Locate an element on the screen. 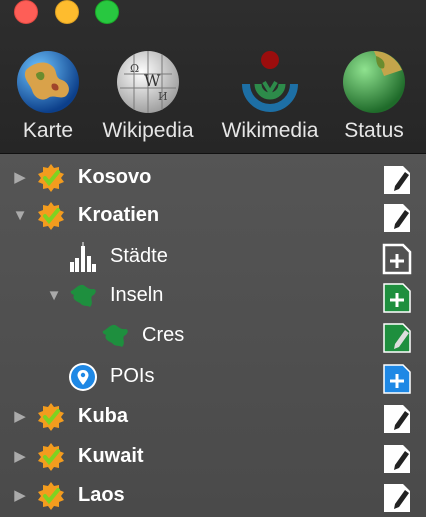 The height and width of the screenshot is (517, 426). row-label: Kuba is located at coordinates (103, 416).